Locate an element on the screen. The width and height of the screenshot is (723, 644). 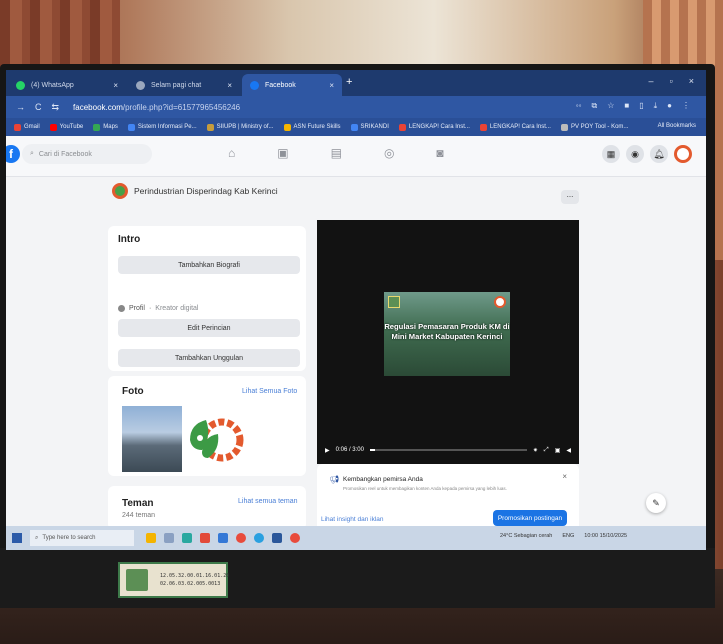
bookmark-item: YouTube is located at coordinates (66, 127).